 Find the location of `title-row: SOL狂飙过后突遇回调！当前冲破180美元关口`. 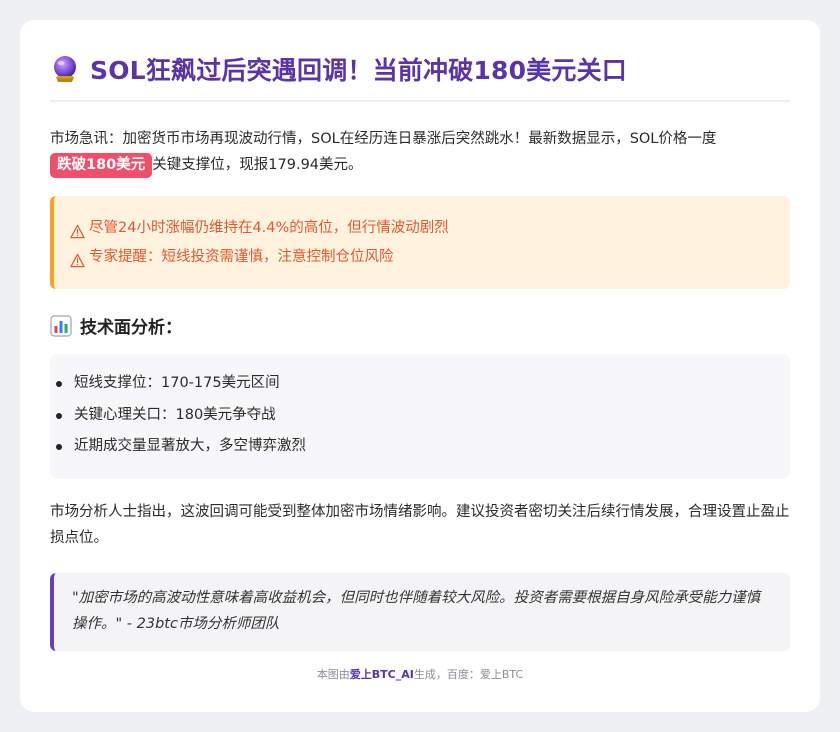

title-row: SOL狂飙过后突遇回调！当前冲破180美元关口 is located at coordinates (420, 61).